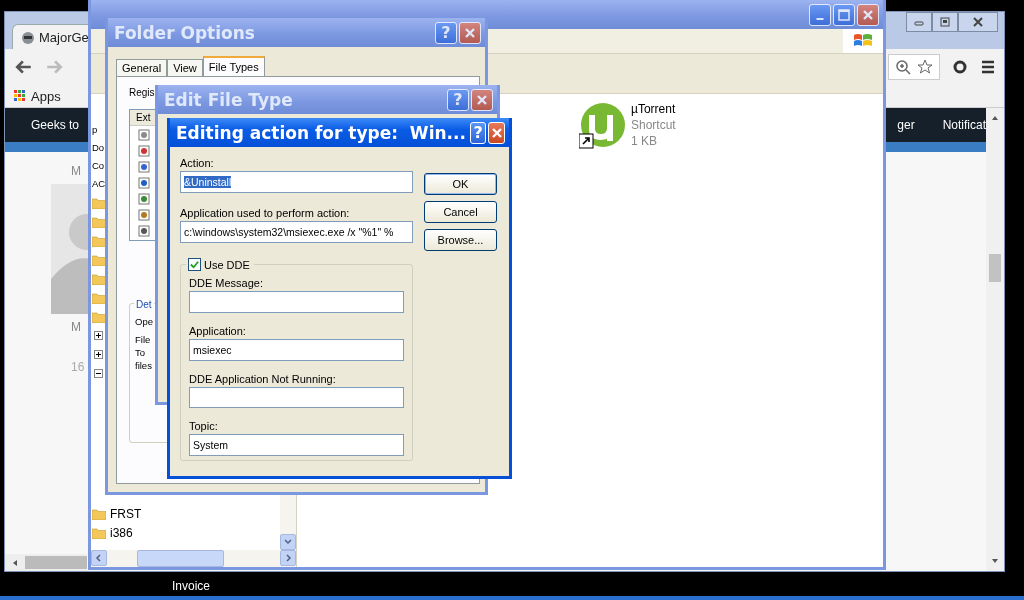 The width and height of the screenshot is (1024, 600). Describe the element at coordinates (194, 264) in the screenshot. I see `checkbox` at that location.